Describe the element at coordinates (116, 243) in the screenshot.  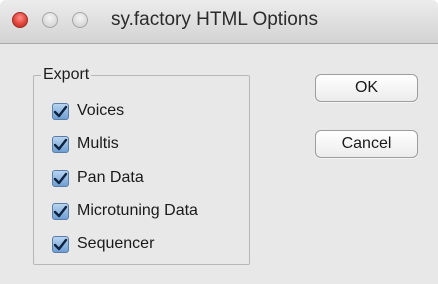
I see `sequencer-label: Sequencer` at that location.